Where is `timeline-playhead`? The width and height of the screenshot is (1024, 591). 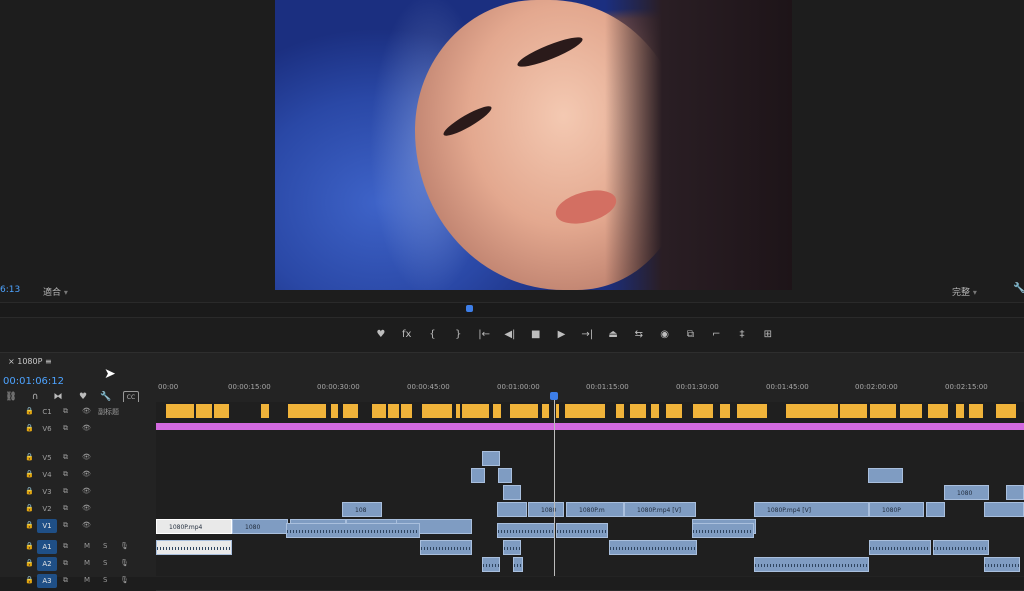
timeline-playhead is located at coordinates (554, 396).